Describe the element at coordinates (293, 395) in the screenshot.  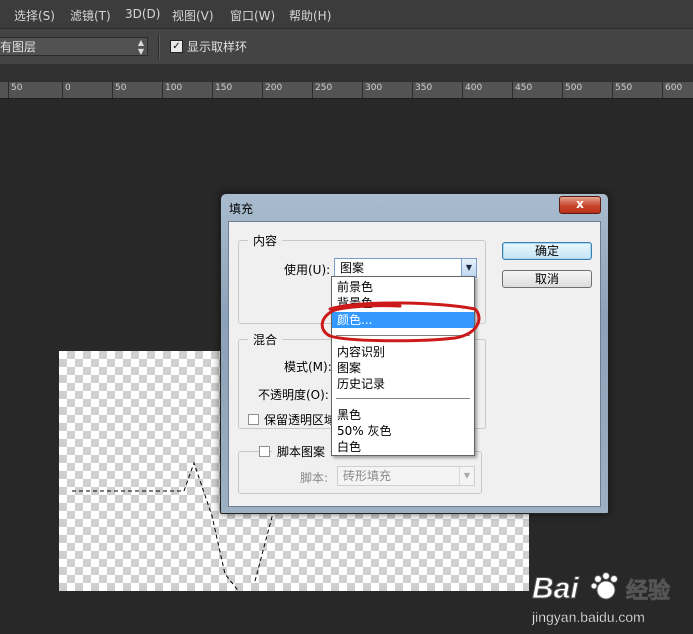
I see `opacity-label: 不透明度(O):` at that location.